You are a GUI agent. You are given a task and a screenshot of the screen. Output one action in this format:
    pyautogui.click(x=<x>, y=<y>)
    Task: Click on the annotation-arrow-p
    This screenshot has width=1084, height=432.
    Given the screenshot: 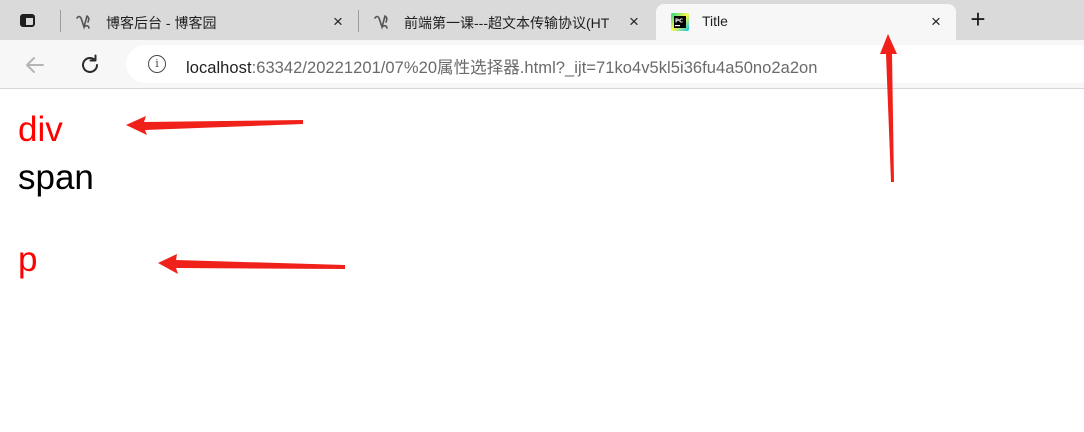 What is the action you would take?
    pyautogui.click(x=251, y=264)
    